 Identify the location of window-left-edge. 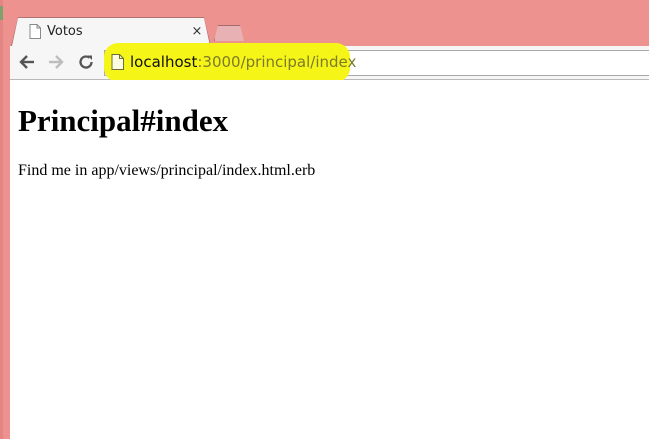
(1, 219).